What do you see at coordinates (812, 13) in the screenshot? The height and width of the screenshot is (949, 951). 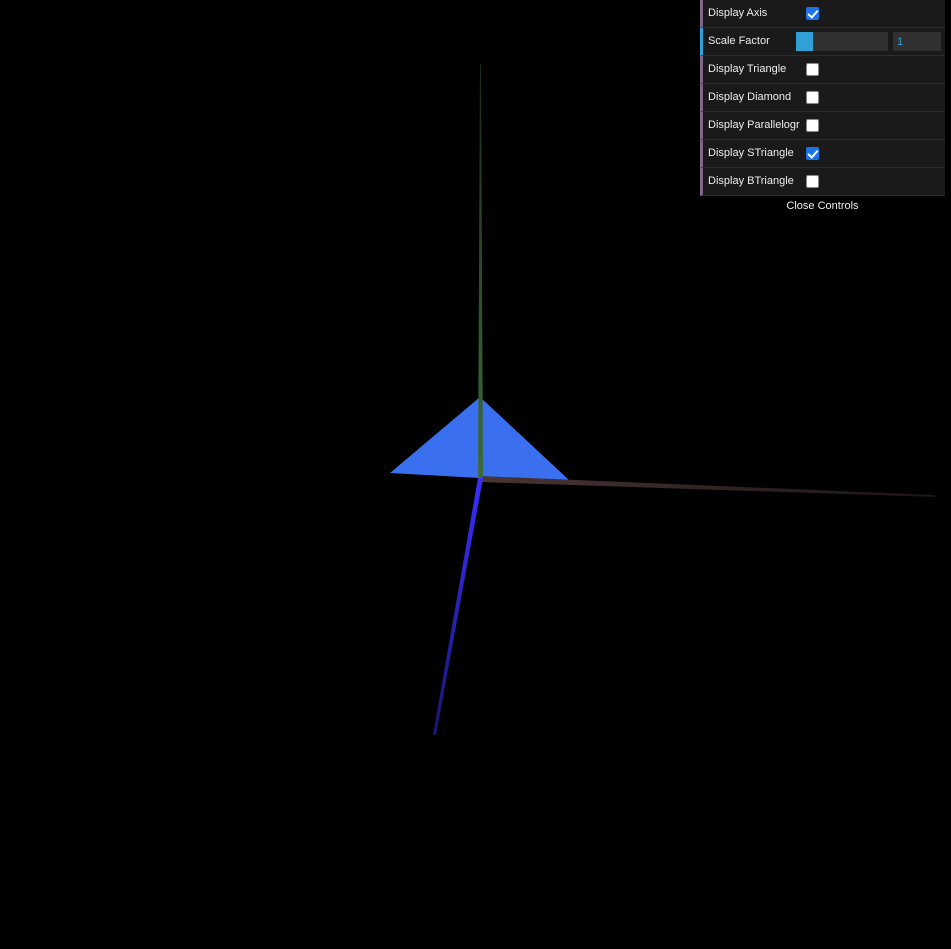 I see `display-axis-checkbox` at bounding box center [812, 13].